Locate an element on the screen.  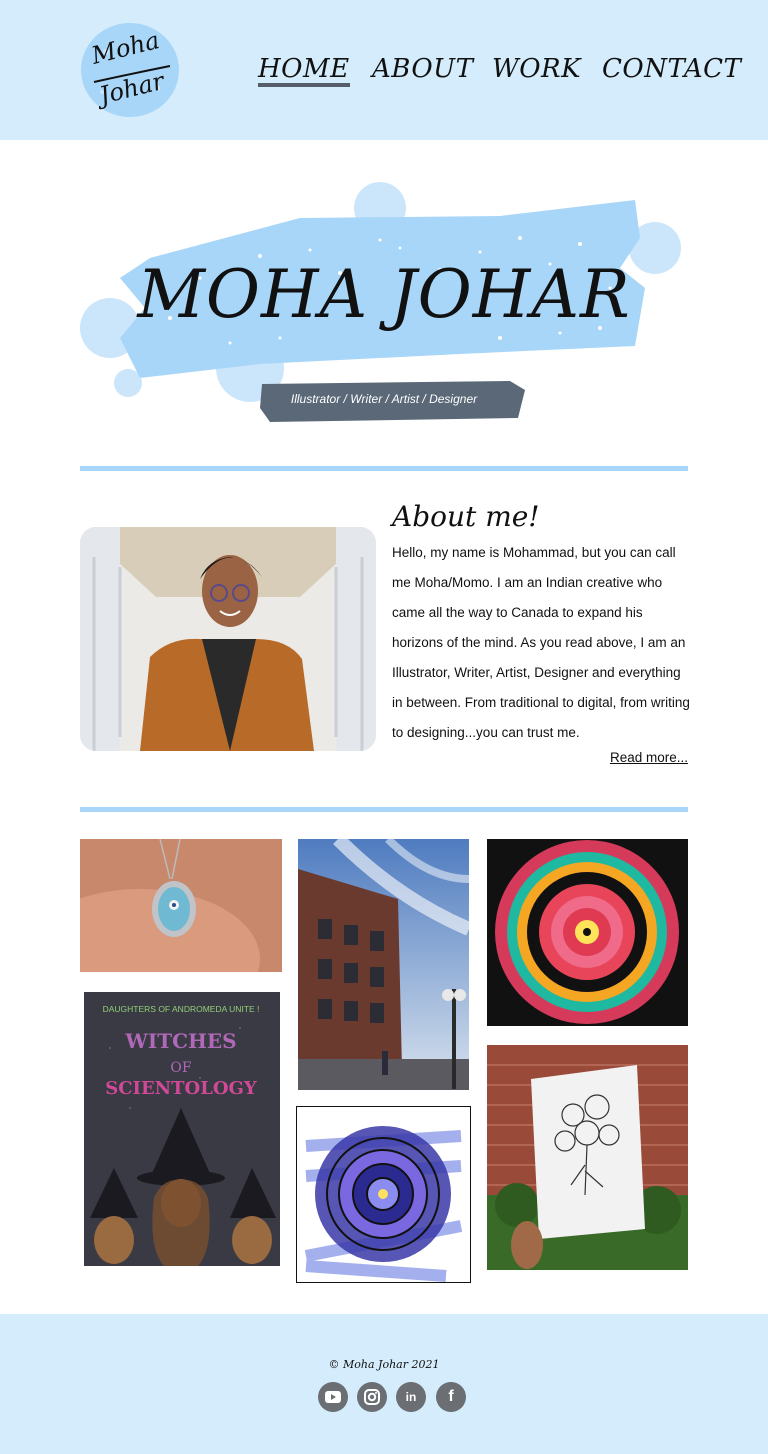
section-divider-bottom is located at coordinates (384, 809).